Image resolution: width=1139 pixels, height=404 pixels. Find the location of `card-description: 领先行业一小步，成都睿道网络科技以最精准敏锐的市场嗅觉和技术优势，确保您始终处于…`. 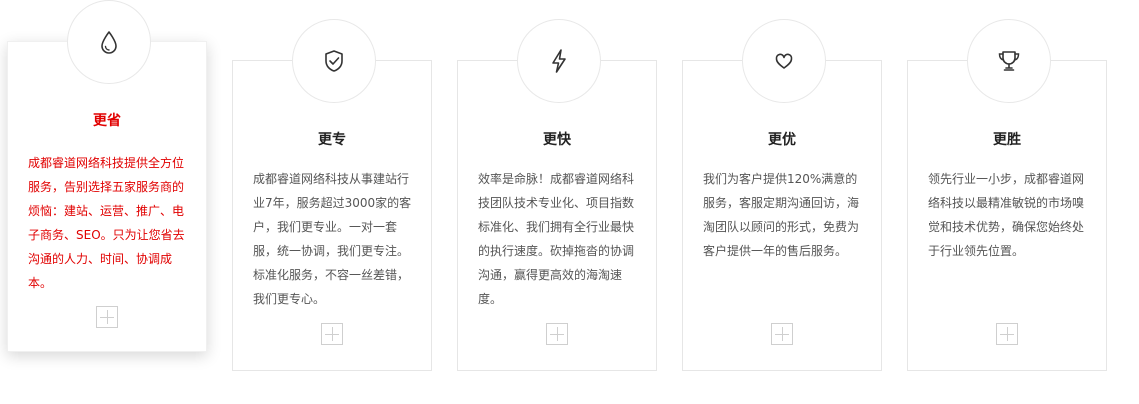

card-description: 领先行业一小步，成都睿道网络科技以最精准敏锐的市场嗅觉和技术优势，确保您始终处于… is located at coordinates (1006, 215).